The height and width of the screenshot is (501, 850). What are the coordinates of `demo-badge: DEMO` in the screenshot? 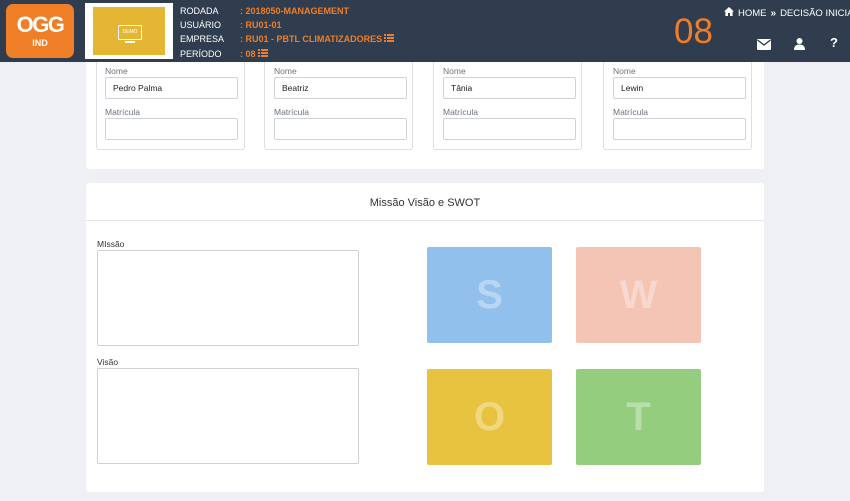 It's located at (129, 31).